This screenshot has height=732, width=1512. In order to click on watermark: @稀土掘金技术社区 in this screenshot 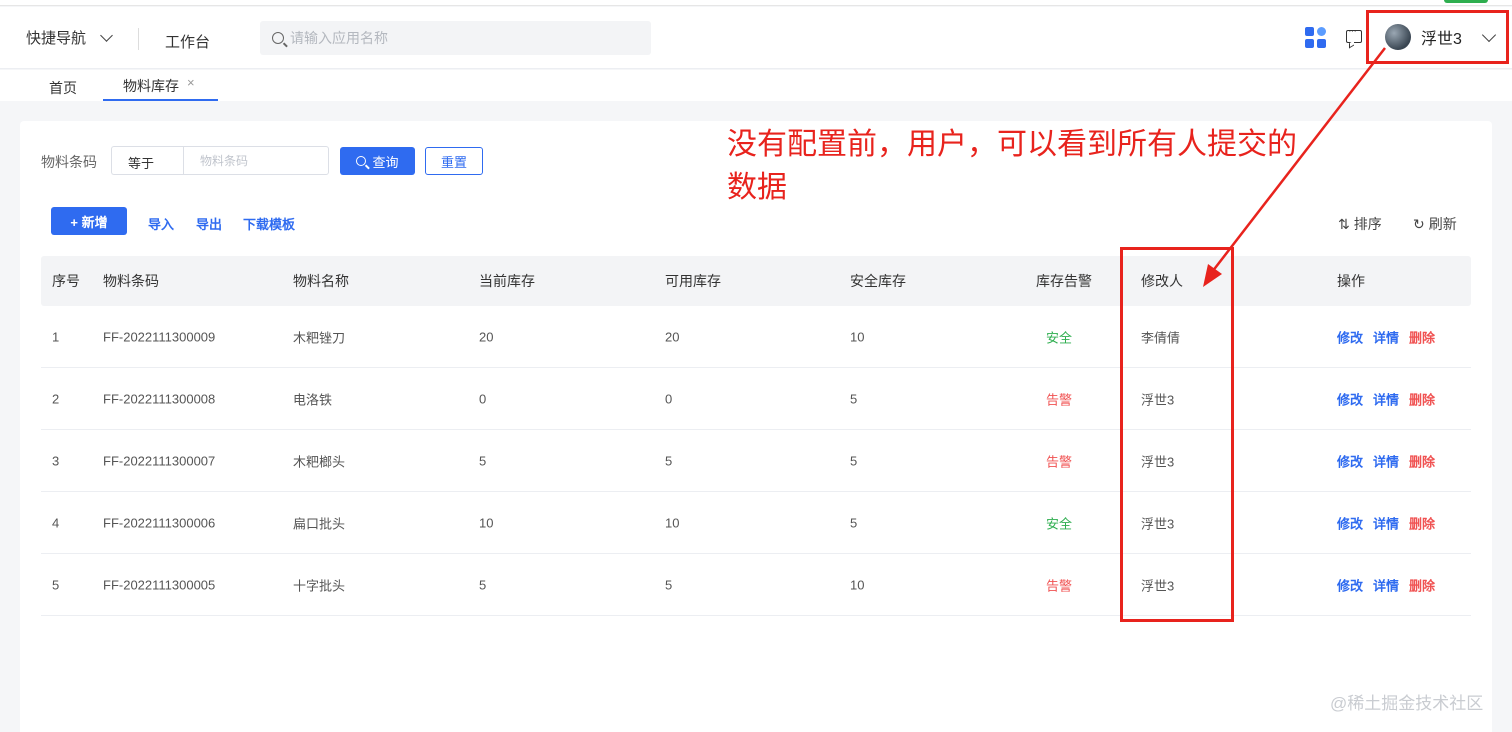, I will do `click(1407, 703)`.